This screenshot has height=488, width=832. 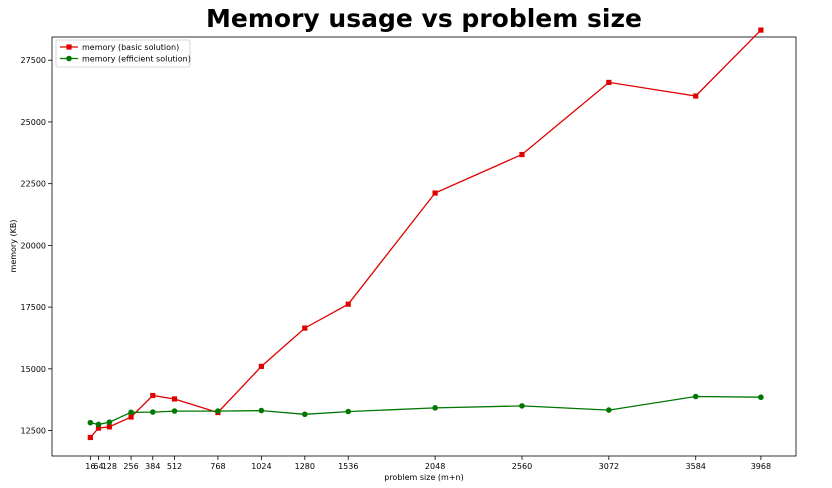 I want to click on x-tick-label: 1024, so click(x=261, y=466).